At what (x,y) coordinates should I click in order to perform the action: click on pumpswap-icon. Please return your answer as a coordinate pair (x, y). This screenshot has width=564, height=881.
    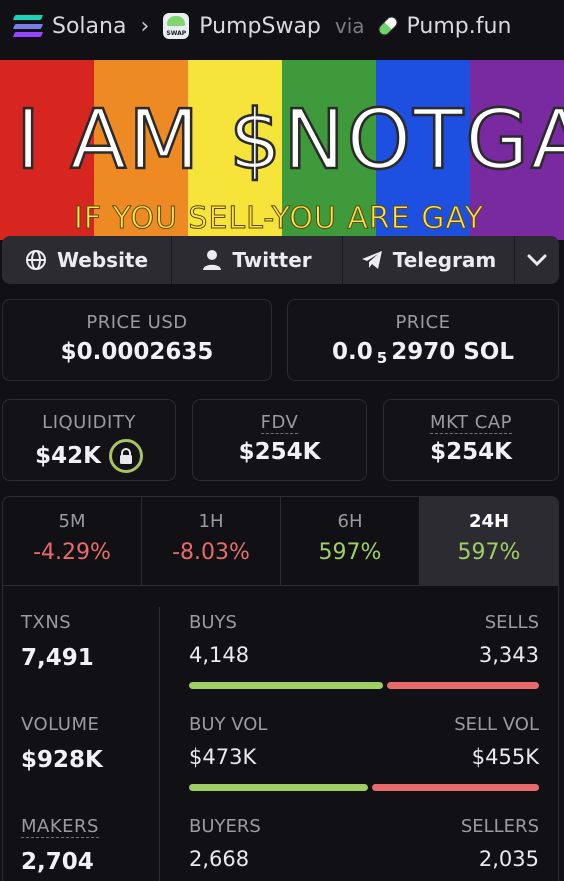
    Looking at the image, I should click on (176, 26).